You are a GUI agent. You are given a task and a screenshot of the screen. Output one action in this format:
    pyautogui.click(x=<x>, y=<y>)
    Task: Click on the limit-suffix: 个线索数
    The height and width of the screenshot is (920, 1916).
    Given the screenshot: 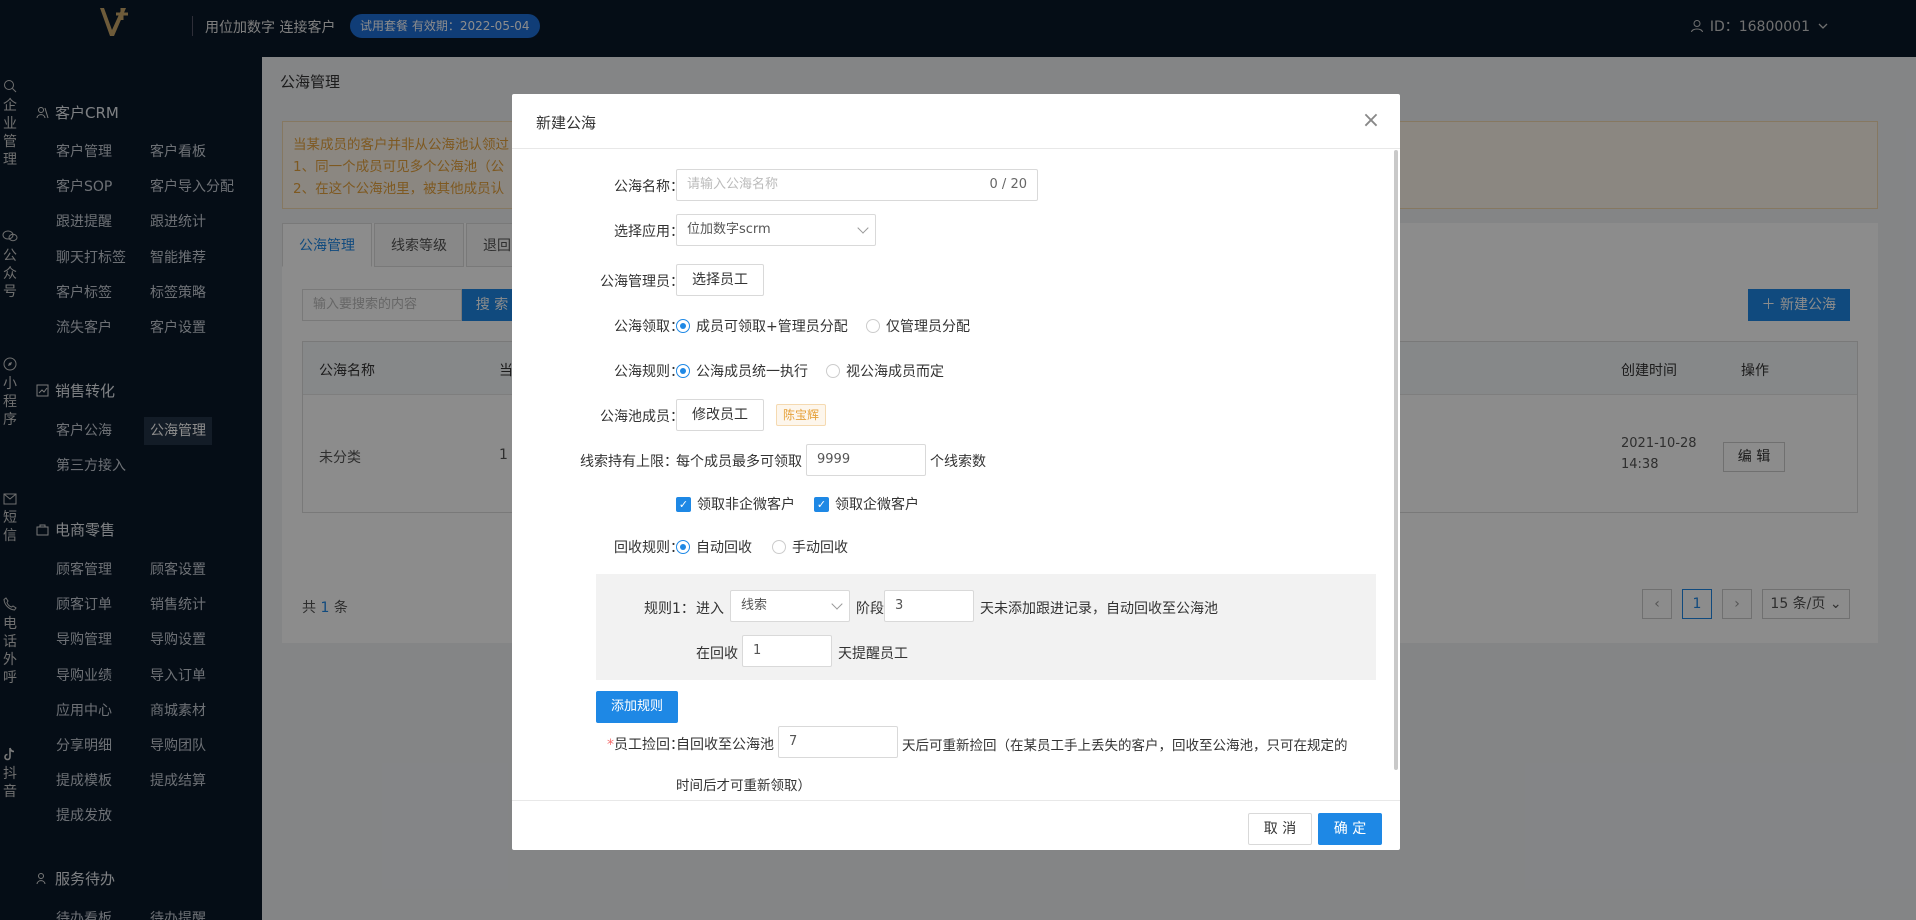 What is the action you would take?
    pyautogui.click(x=958, y=462)
    